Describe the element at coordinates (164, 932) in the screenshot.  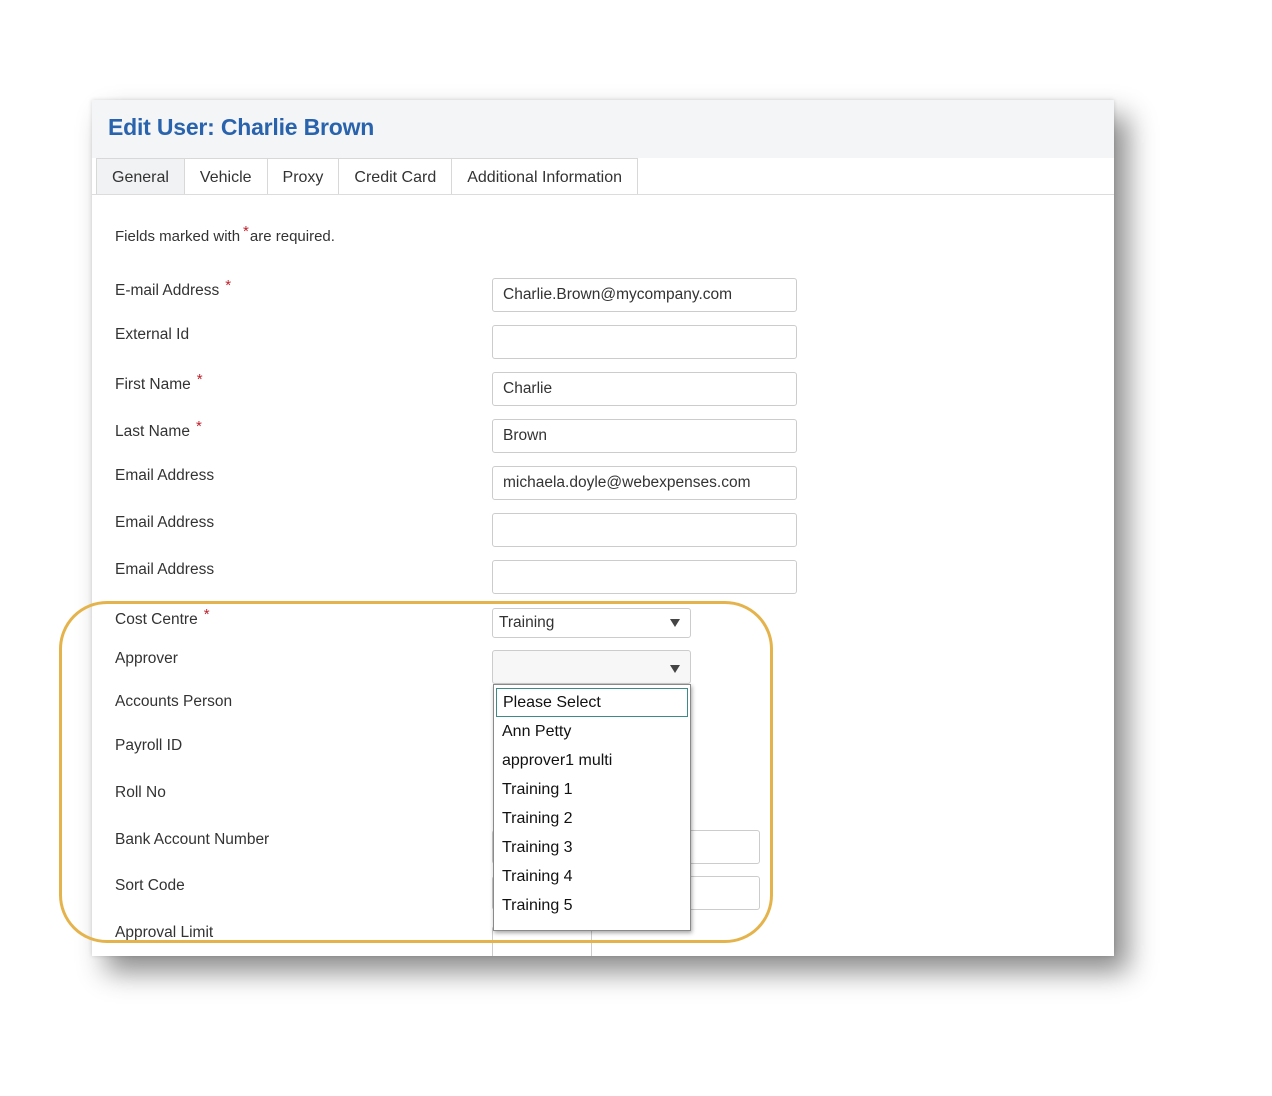
I see `approval-limit-label: Approval Limit` at that location.